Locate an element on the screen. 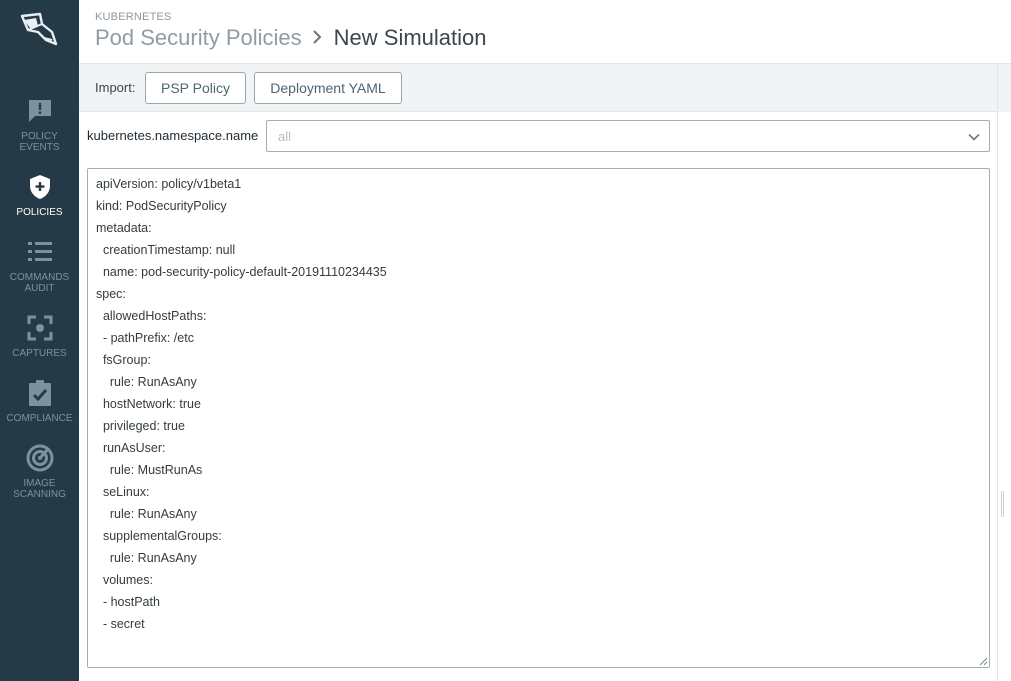 The image size is (1011, 681). sidebar-item-compliance: COMPLIANCE is located at coordinates (39, 401).